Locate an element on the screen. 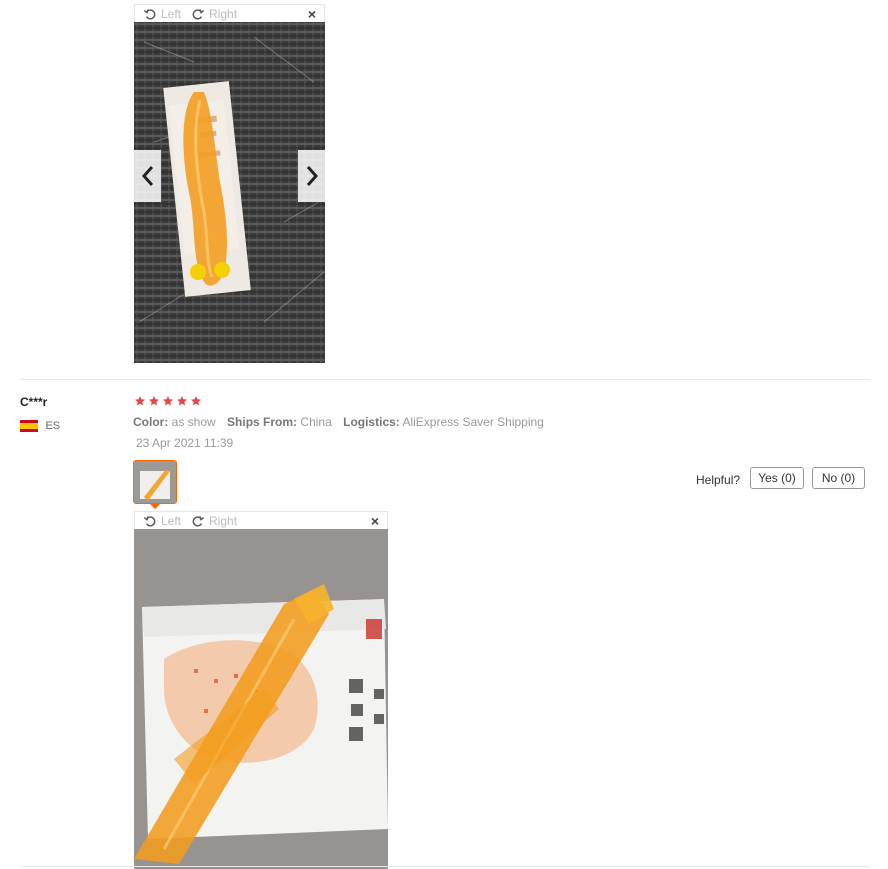 This screenshot has width=888, height=869. logistics-value: AliExpress Saver Shipping is located at coordinates (473, 422).